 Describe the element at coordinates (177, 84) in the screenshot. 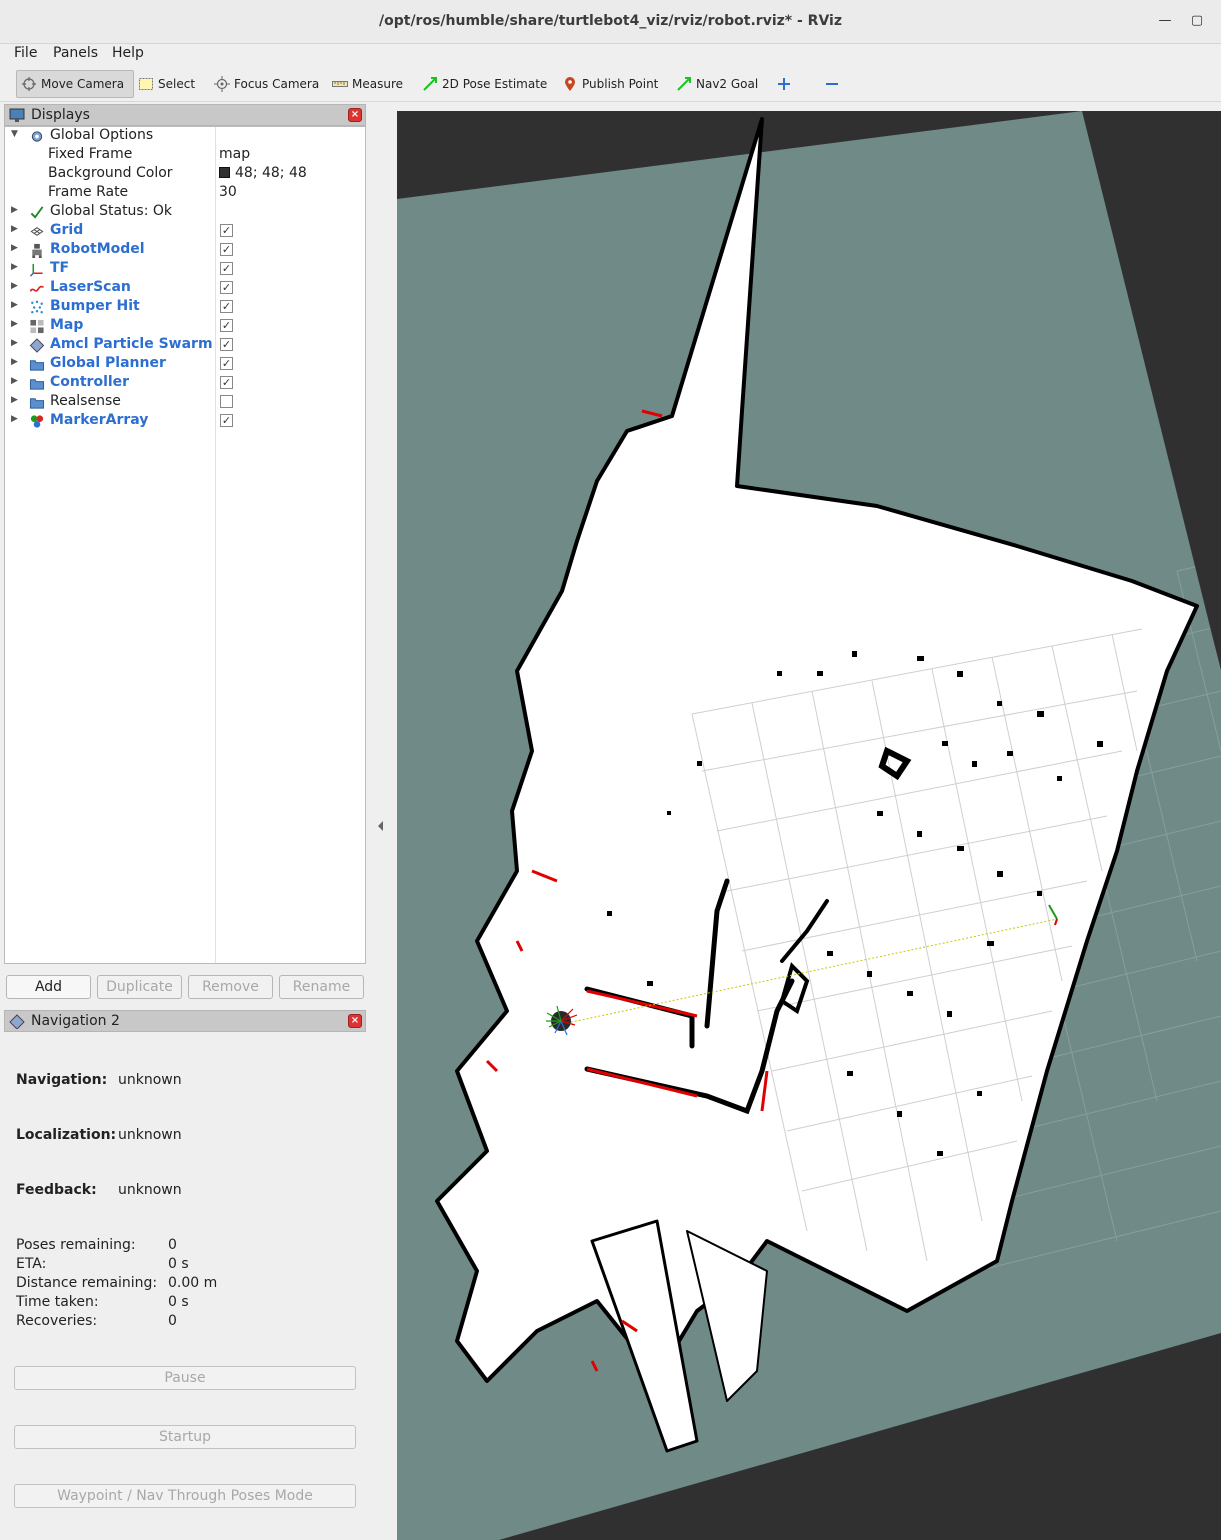

I see `select-label: Select` at that location.